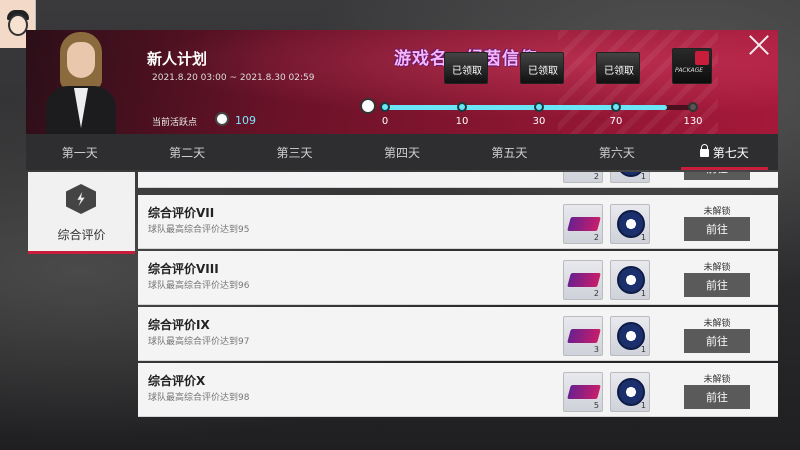  I want to click on task-title: 综合评价X, so click(177, 381).